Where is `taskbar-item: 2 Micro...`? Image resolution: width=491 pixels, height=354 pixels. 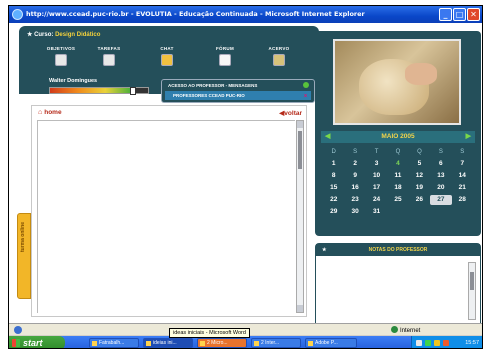
taskbar-item: 2 Micro... is located at coordinates (222, 343).